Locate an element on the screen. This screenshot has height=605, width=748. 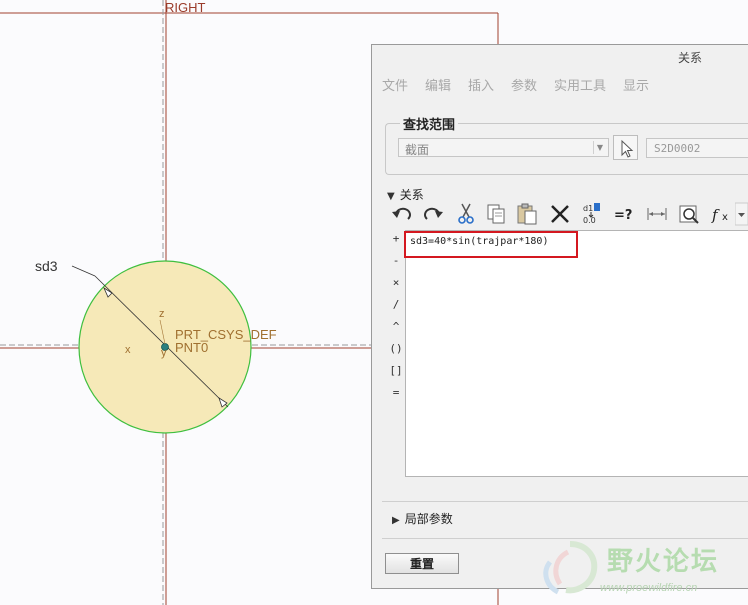
switch-dims-icon: d1 0.0 is located at coordinates (592, 214).